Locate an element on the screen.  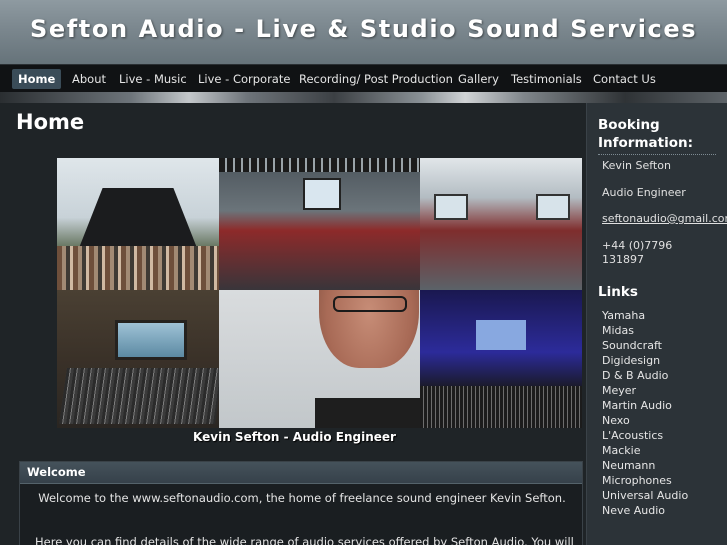
studio-console-photo is located at coordinates (138, 359).